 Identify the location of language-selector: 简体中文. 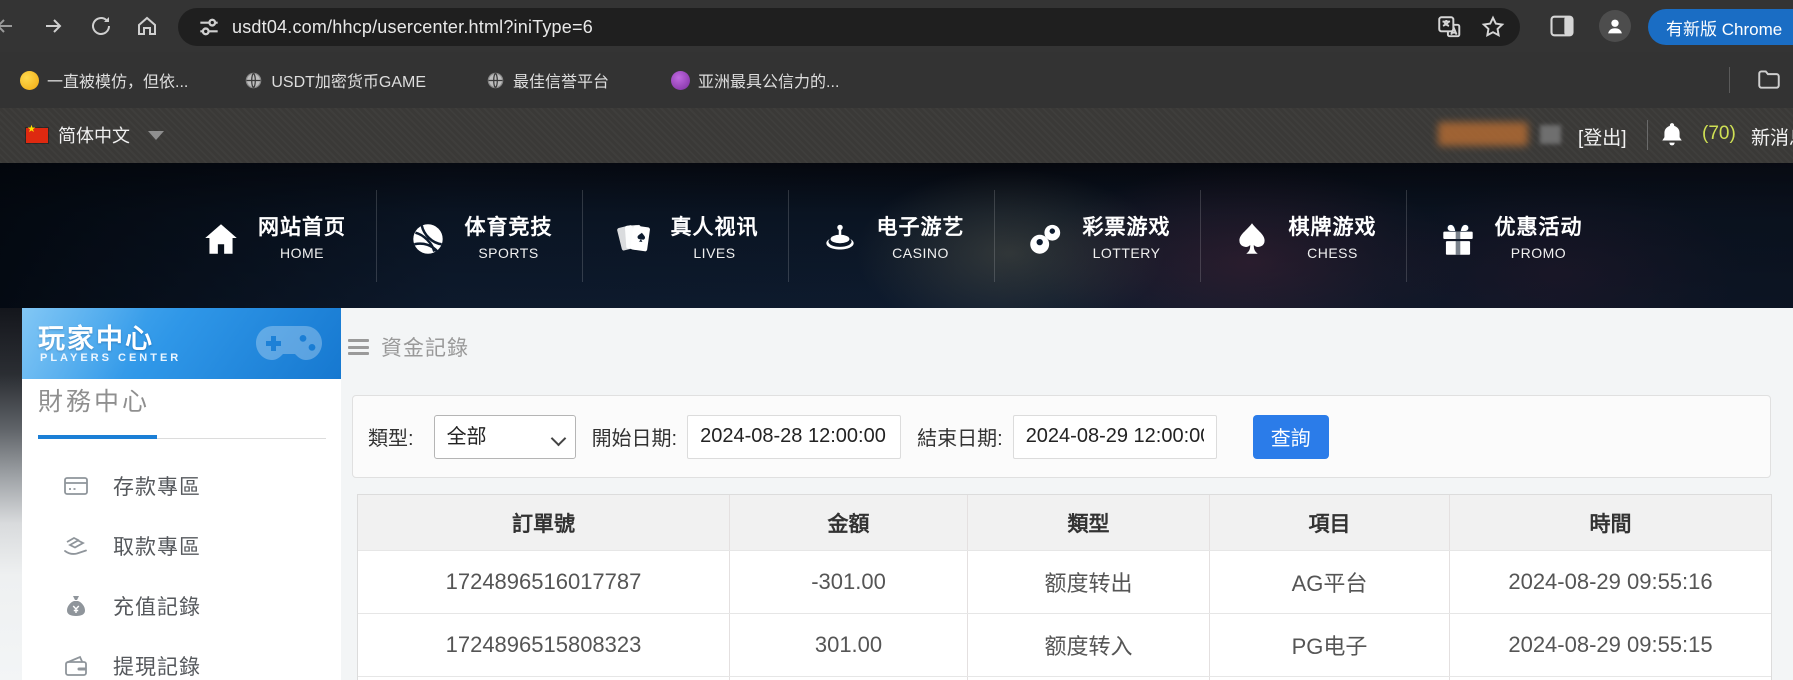
(95, 135).